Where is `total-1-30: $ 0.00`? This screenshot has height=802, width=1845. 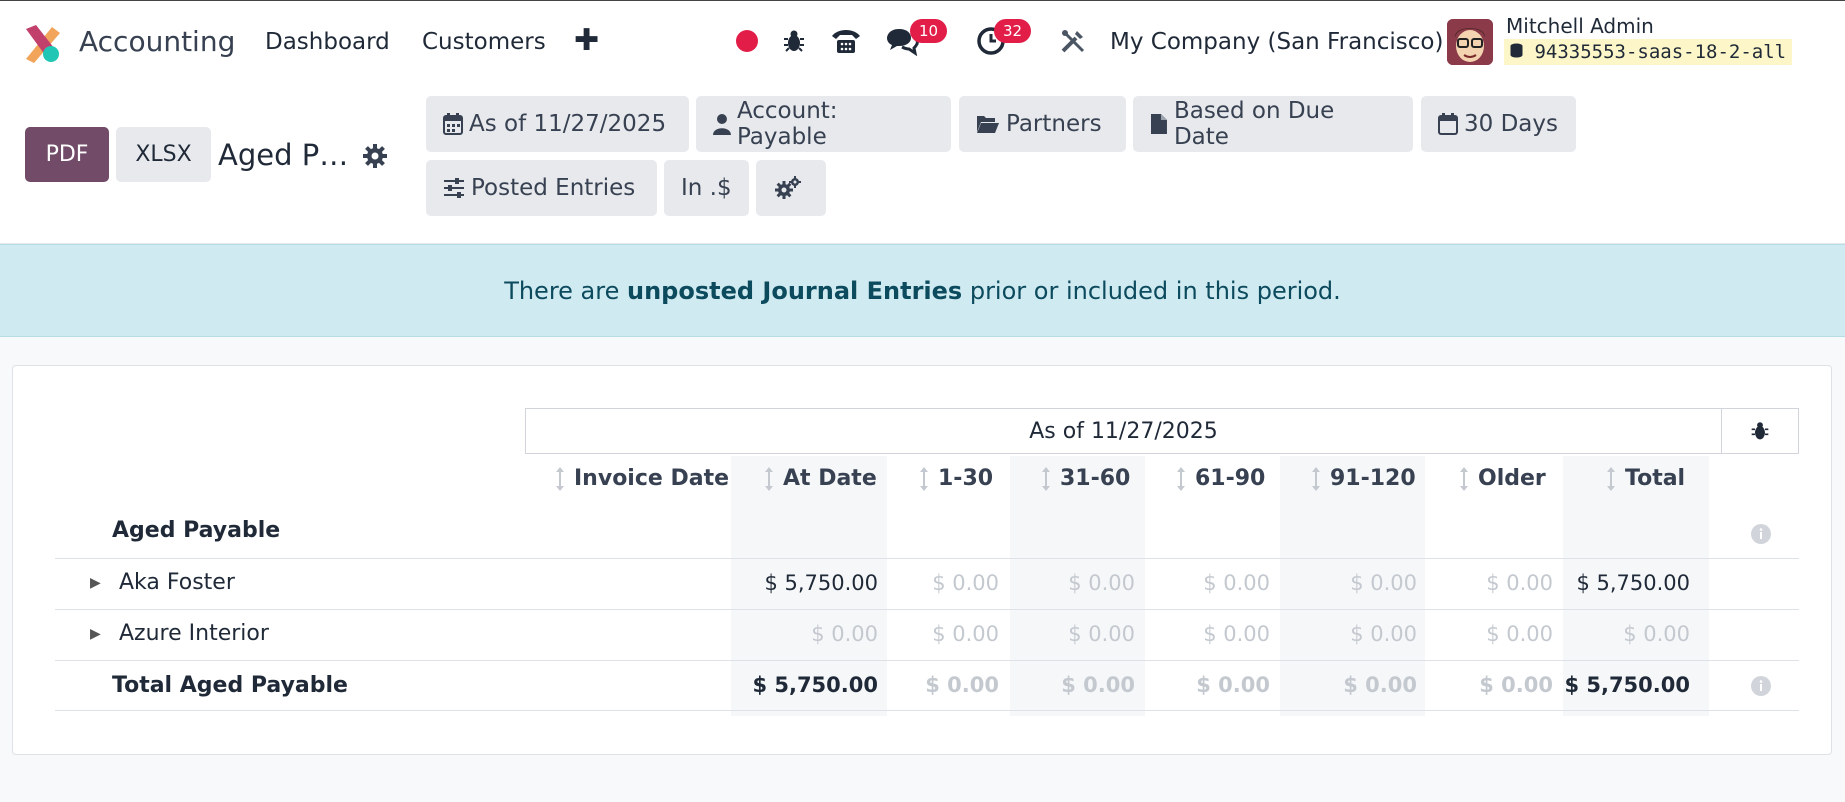 total-1-30: $ 0.00 is located at coordinates (962, 685).